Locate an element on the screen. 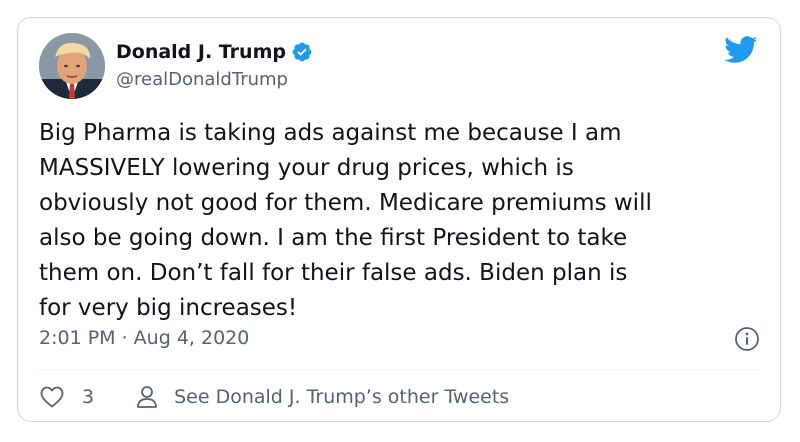 The width and height of the screenshot is (800, 442). like-count: 3 is located at coordinates (88, 397).